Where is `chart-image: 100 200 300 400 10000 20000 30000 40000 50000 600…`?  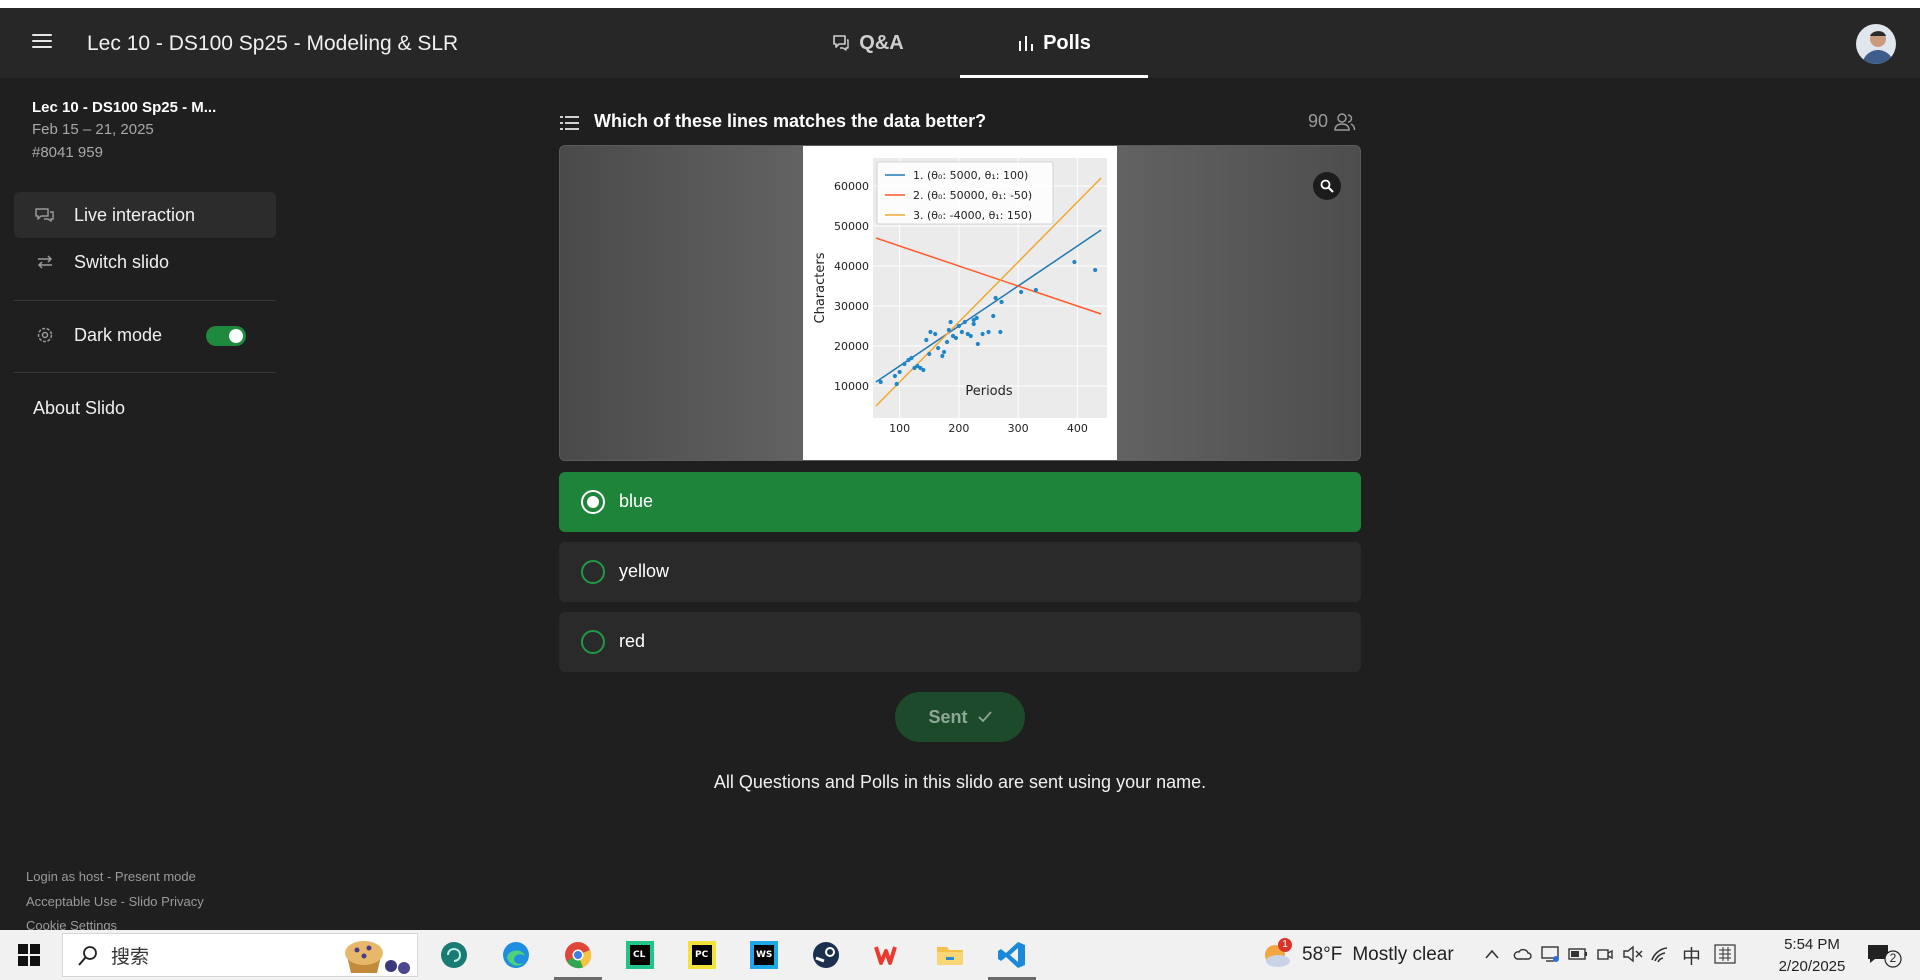 chart-image: 100 200 300 400 10000 20000 30000 40000 50000 600… is located at coordinates (960, 303).